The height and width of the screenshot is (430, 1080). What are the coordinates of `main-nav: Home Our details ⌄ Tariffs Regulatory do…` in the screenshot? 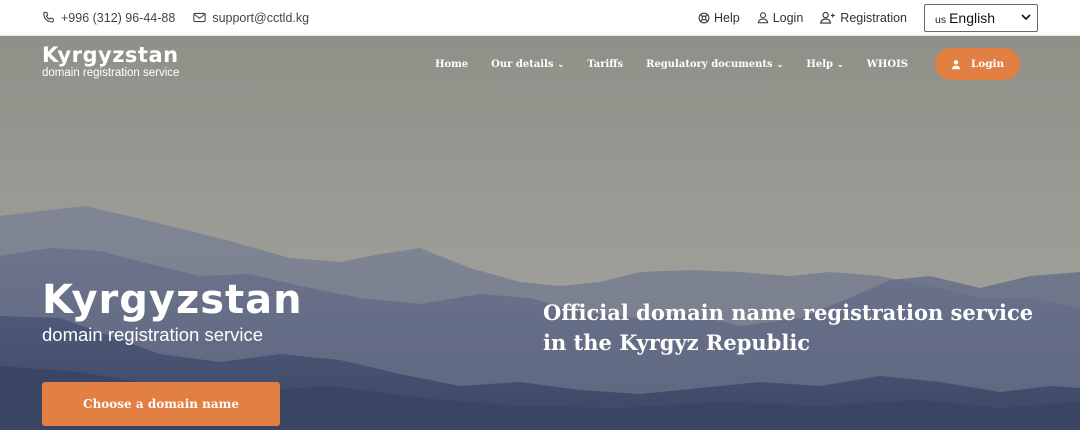 It's located at (716, 64).